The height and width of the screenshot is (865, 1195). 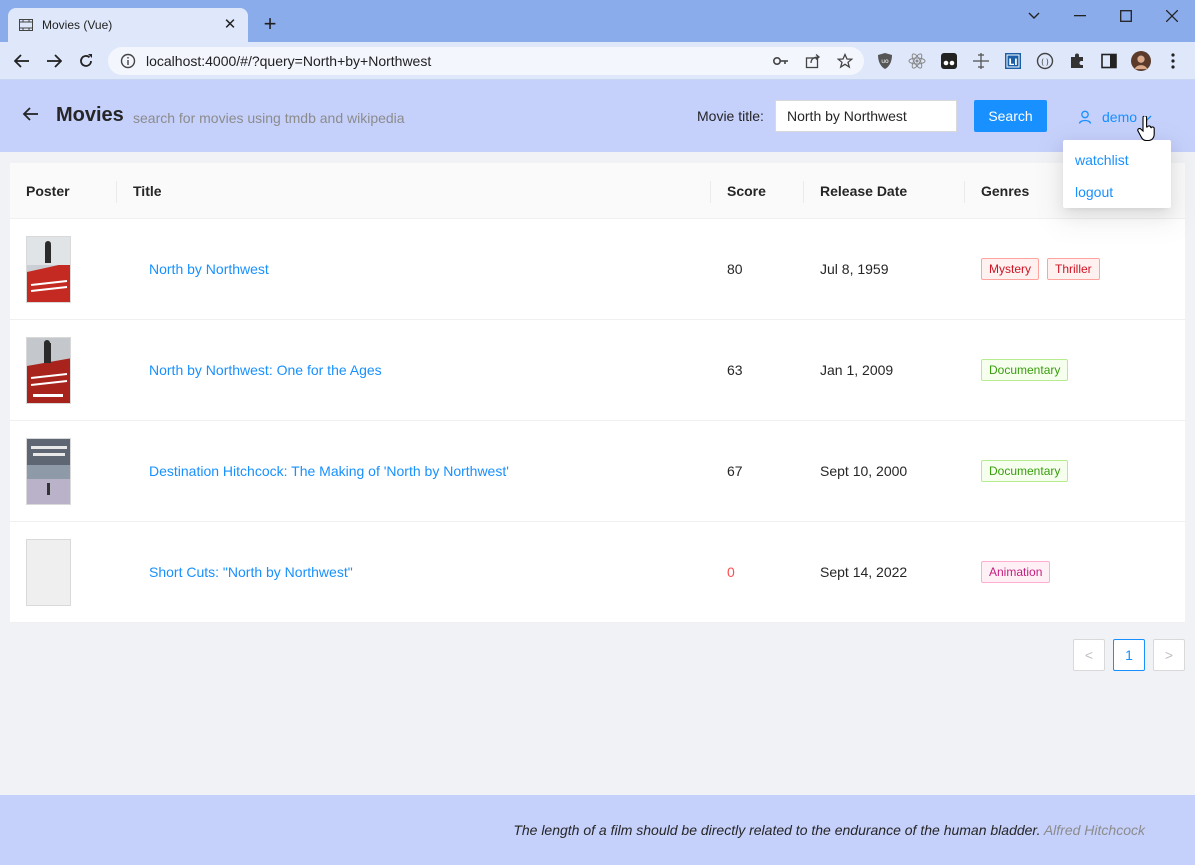 What do you see at coordinates (735, 269) in the screenshot?
I see `movie-score: 80` at bounding box center [735, 269].